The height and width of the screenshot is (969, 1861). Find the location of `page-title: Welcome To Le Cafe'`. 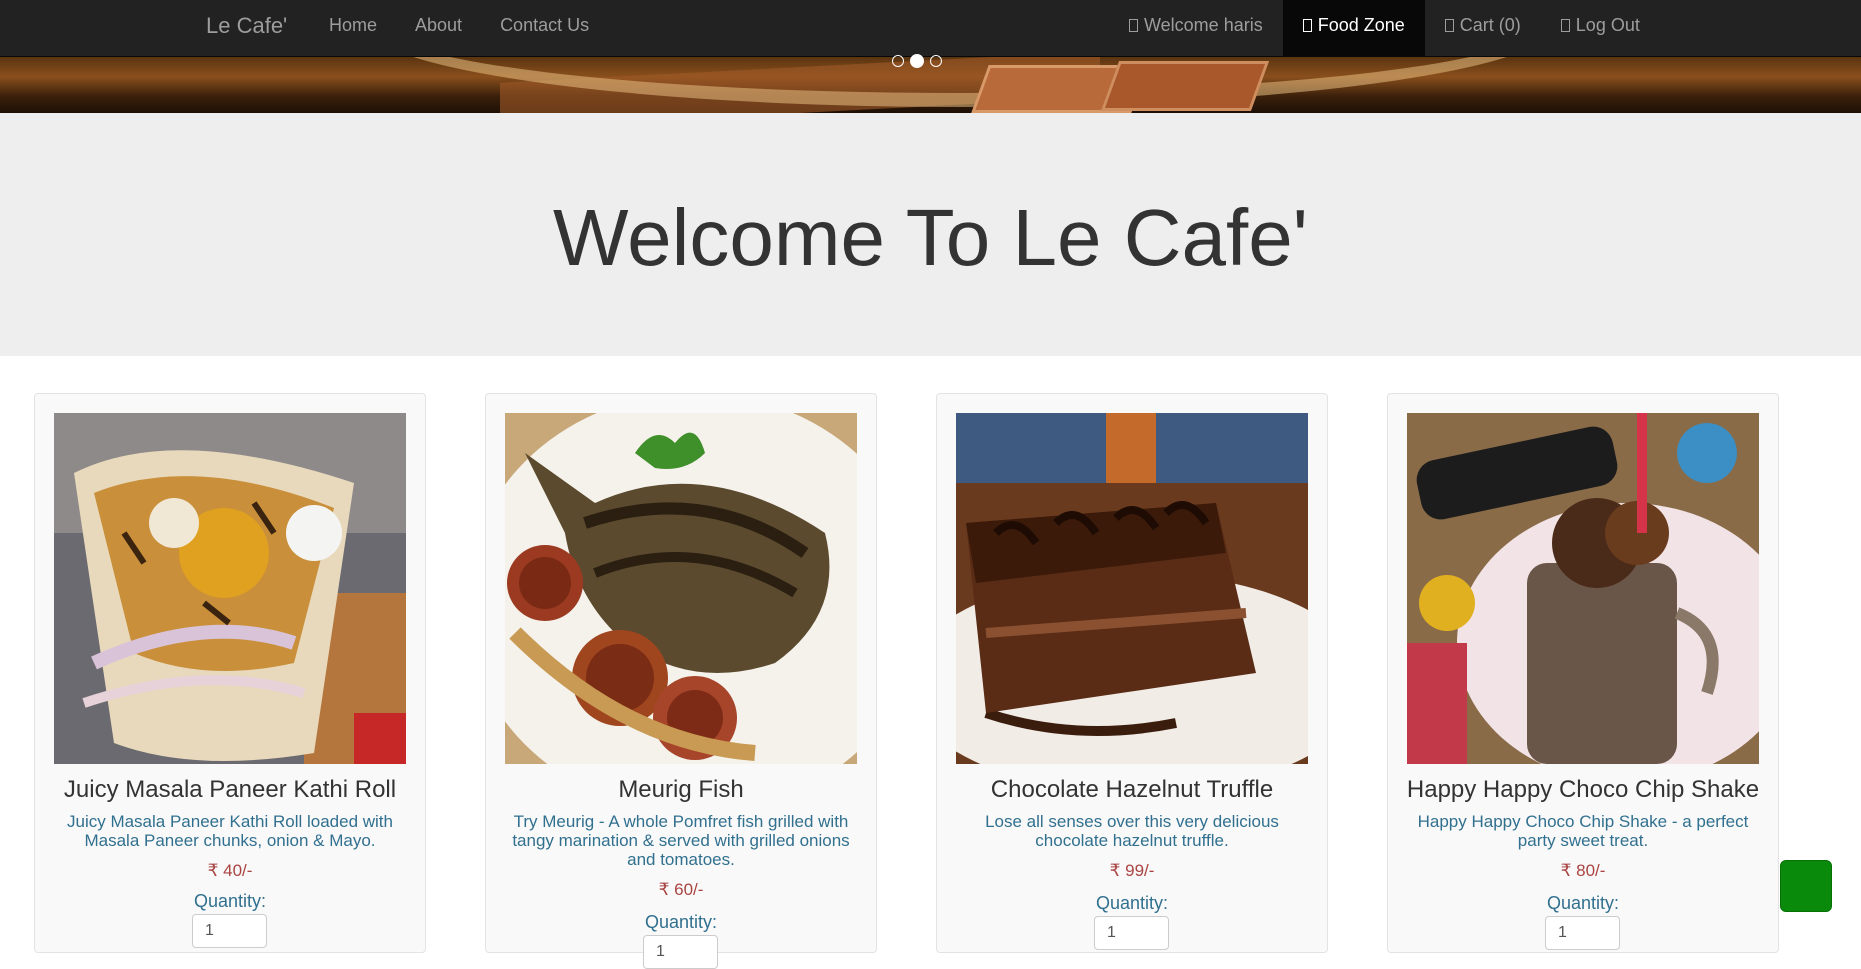

page-title: Welcome To Le Cafe' is located at coordinates (930, 237).